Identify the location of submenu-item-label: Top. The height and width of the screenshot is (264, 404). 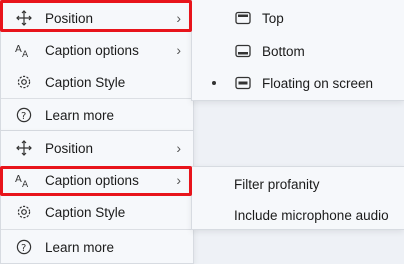
(273, 18).